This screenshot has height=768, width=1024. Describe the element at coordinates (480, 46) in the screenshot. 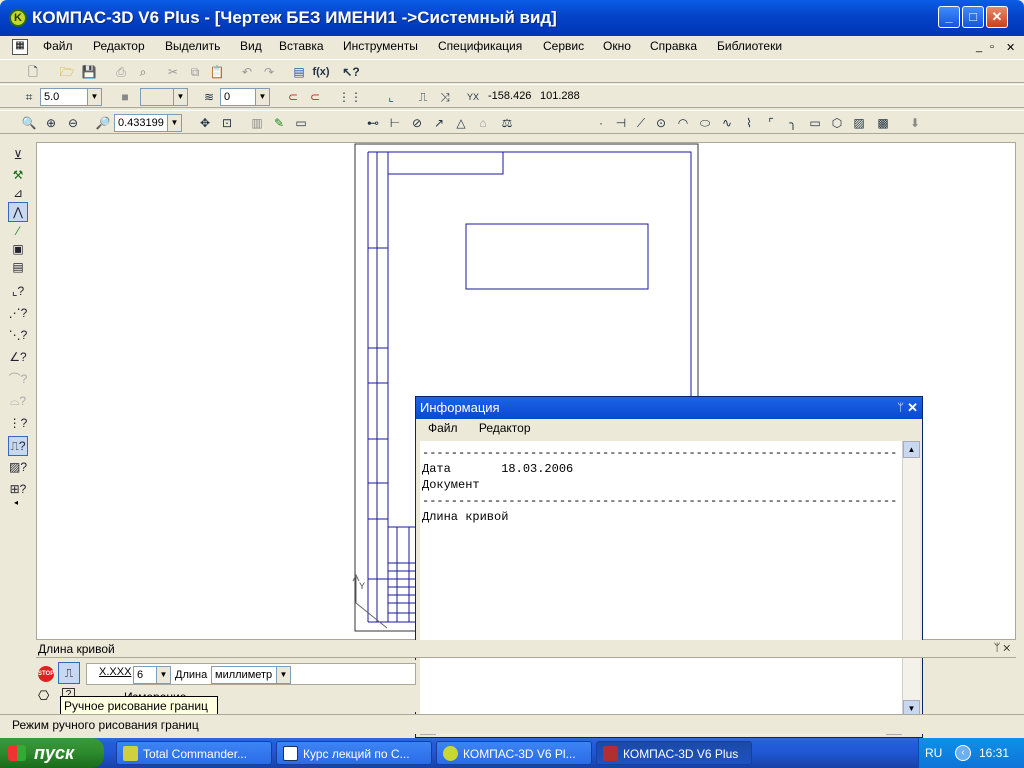

I see `menu-specification: Спецификация` at that location.